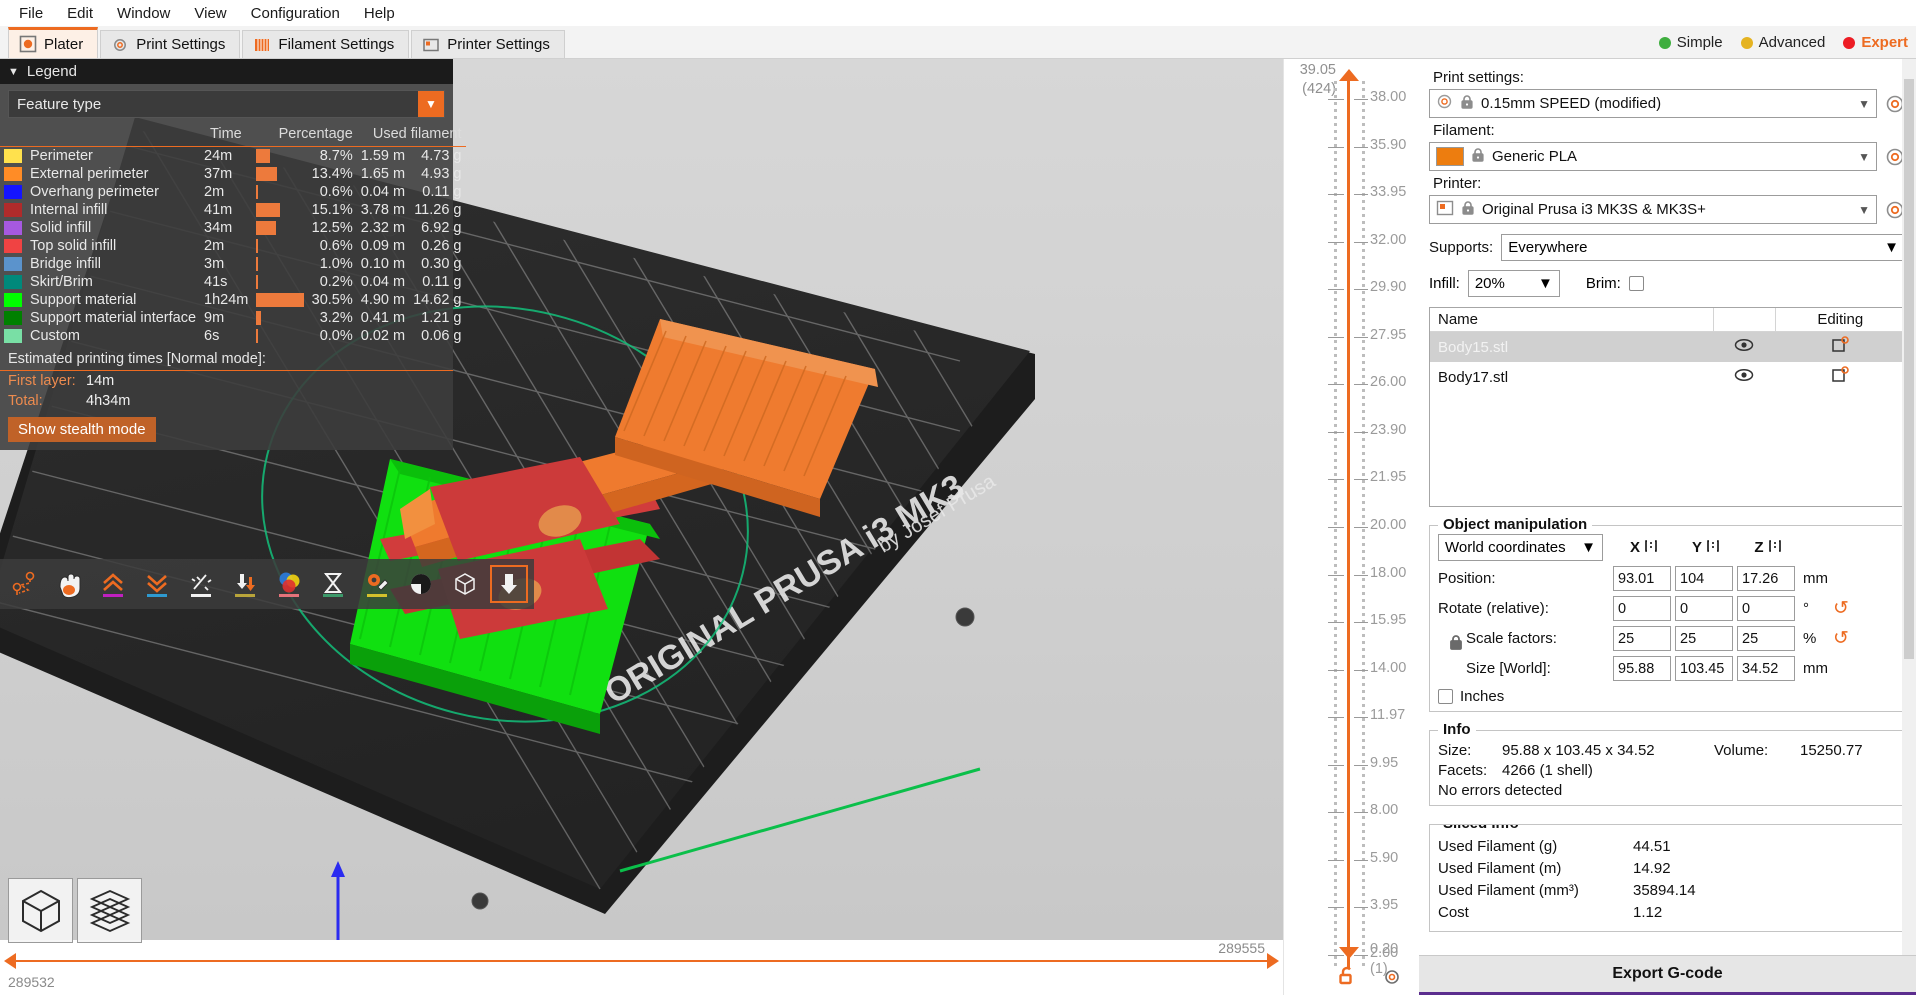 This screenshot has height=995, width=1916. What do you see at coordinates (1513, 283) in the screenshot?
I see `infill-combo: 20% ▼` at bounding box center [1513, 283].